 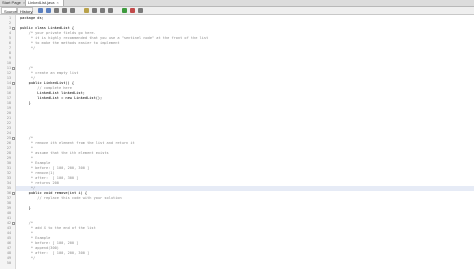 What do you see at coordinates (9, 10) in the screenshot?
I see `source-button: Source` at bounding box center [9, 10].